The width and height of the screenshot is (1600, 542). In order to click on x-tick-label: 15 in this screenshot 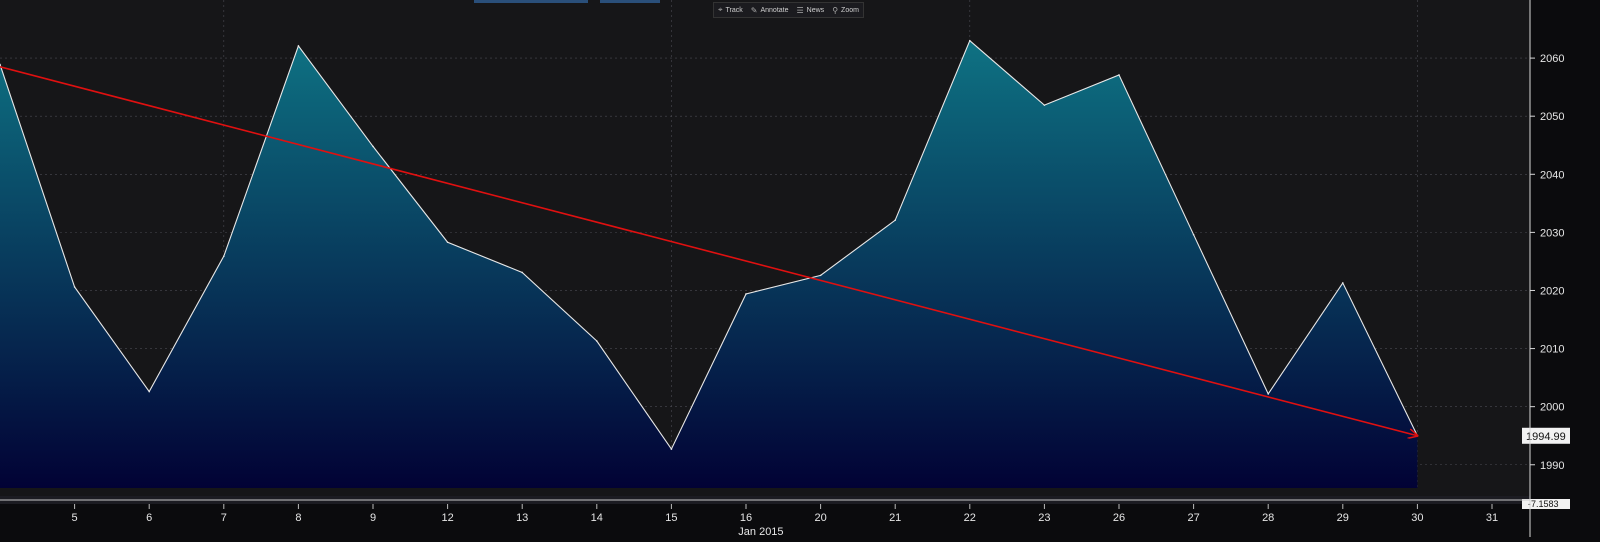, I will do `click(671, 518)`.